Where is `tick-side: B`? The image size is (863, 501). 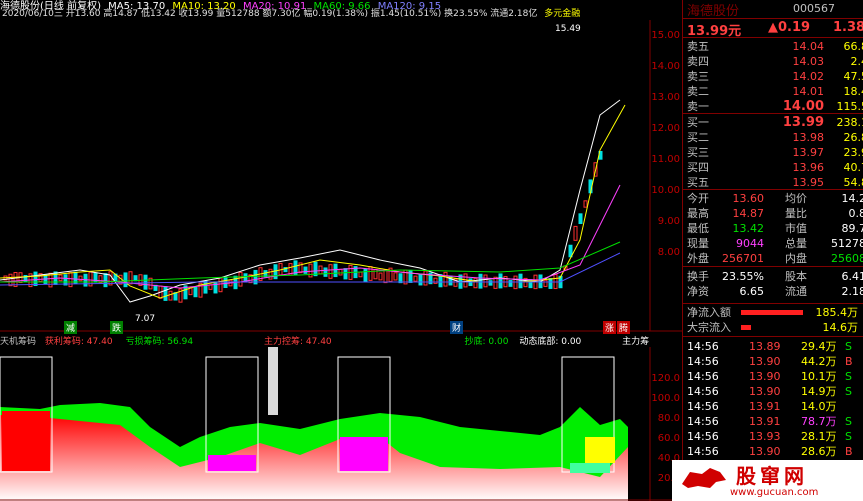 tick-side: B is located at coordinates (849, 451).